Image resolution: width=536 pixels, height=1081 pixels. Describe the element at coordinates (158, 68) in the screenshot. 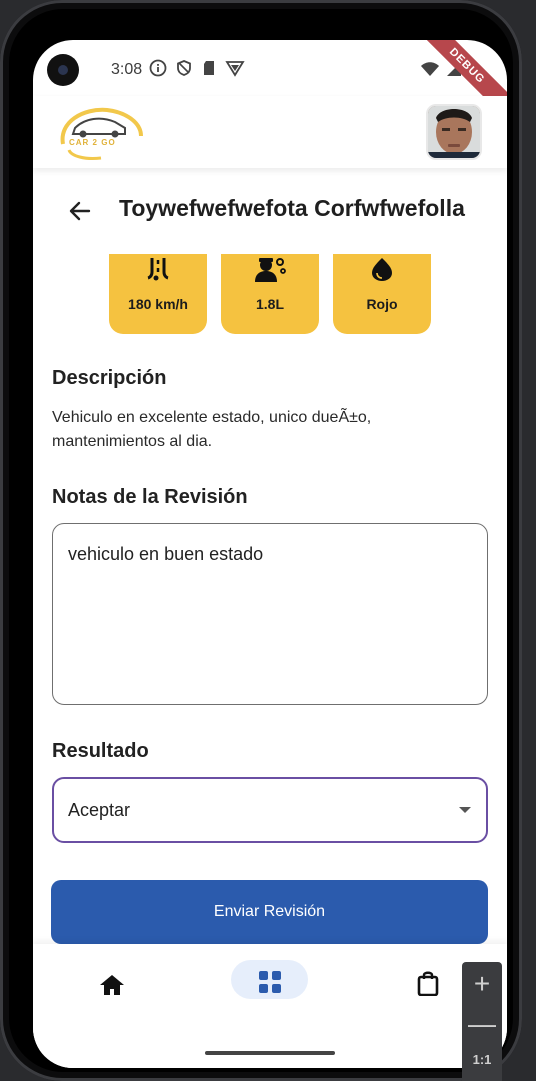

I see `info-icon` at that location.